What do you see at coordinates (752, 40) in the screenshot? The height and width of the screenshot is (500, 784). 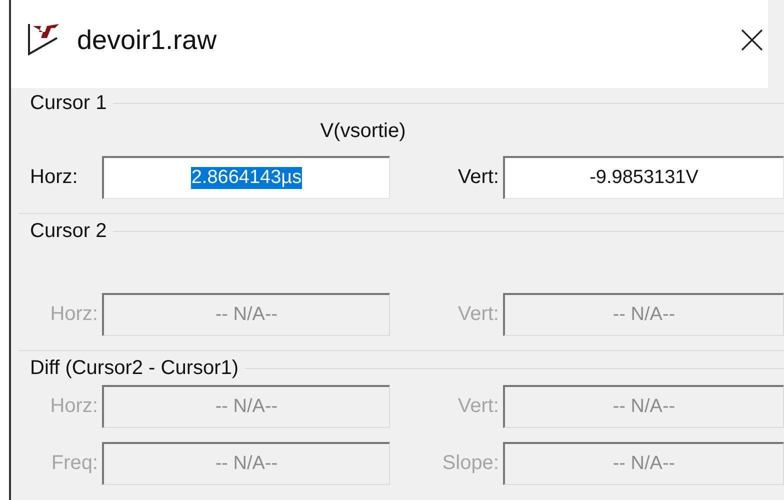 I see `close-icon` at bounding box center [752, 40].